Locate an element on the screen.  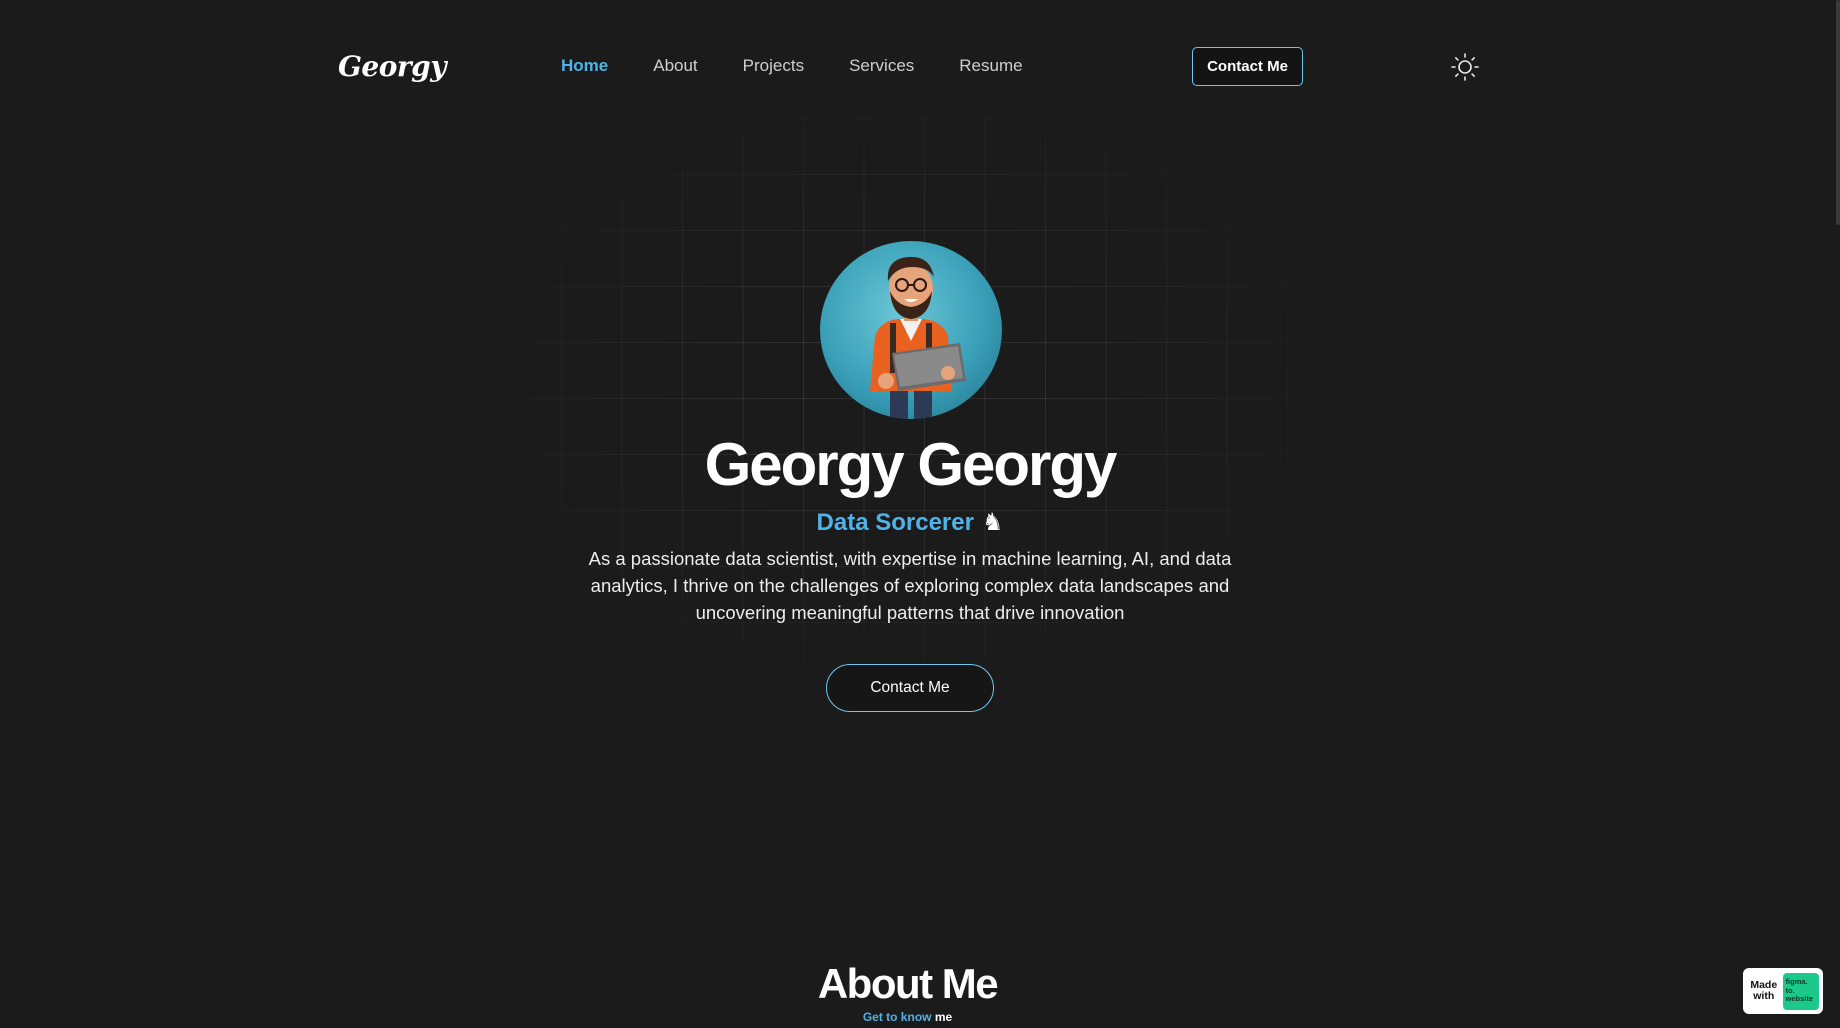
about-subtitle-prefix: Get to know is located at coordinates (897, 1017).